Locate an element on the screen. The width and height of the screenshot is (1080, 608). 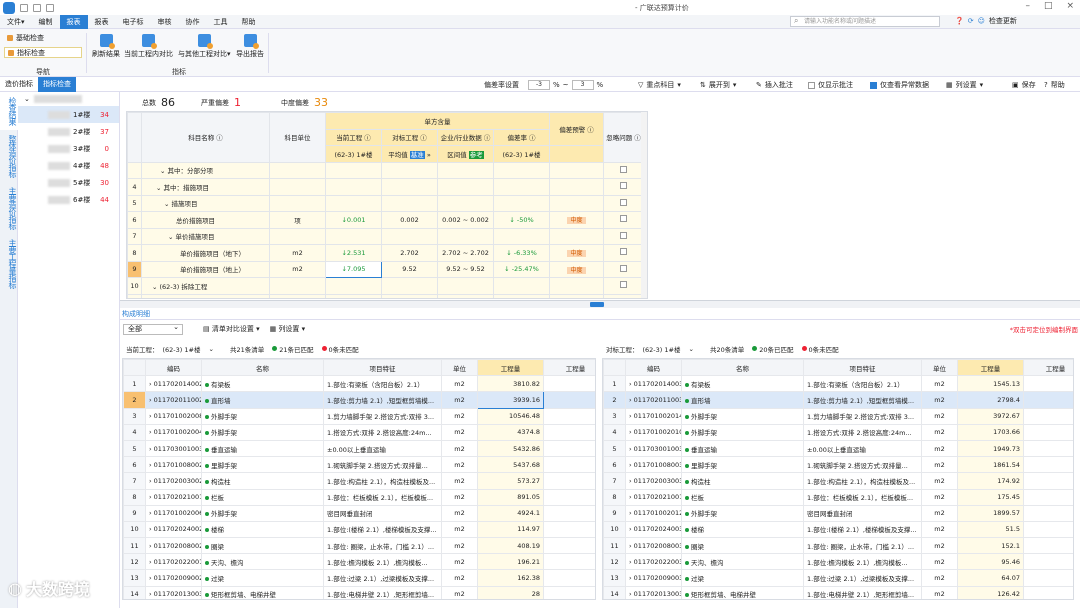
search-input: 请输入功能名称或问题描述 is located at coordinates (865, 21).